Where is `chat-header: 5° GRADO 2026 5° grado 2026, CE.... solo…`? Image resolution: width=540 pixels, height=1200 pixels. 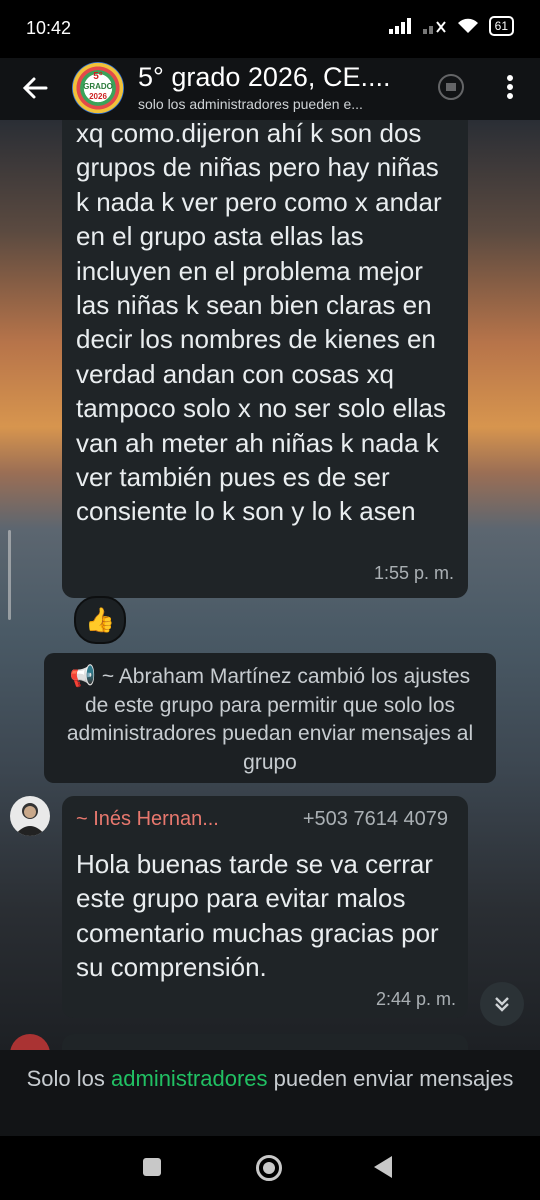
chat-header: 5° GRADO 2026 5° grado 2026, CE.... solo… is located at coordinates (270, 89).